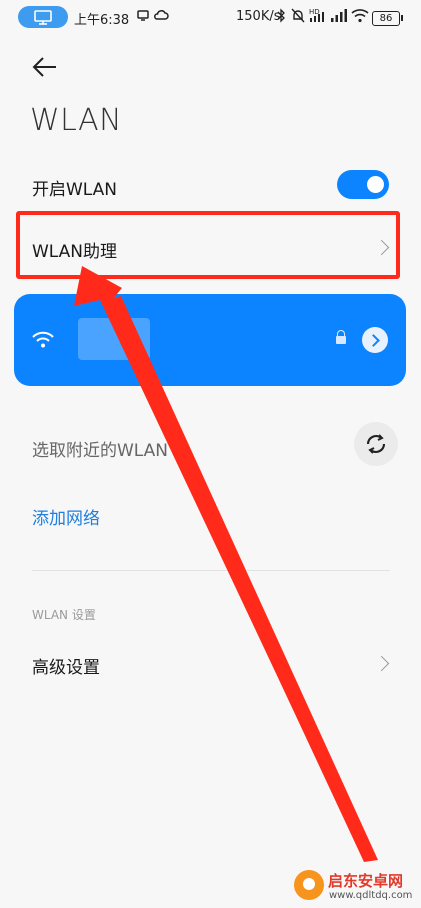  Describe the element at coordinates (102, 20) in the screenshot. I see `status-time: 上午6:38` at that location.